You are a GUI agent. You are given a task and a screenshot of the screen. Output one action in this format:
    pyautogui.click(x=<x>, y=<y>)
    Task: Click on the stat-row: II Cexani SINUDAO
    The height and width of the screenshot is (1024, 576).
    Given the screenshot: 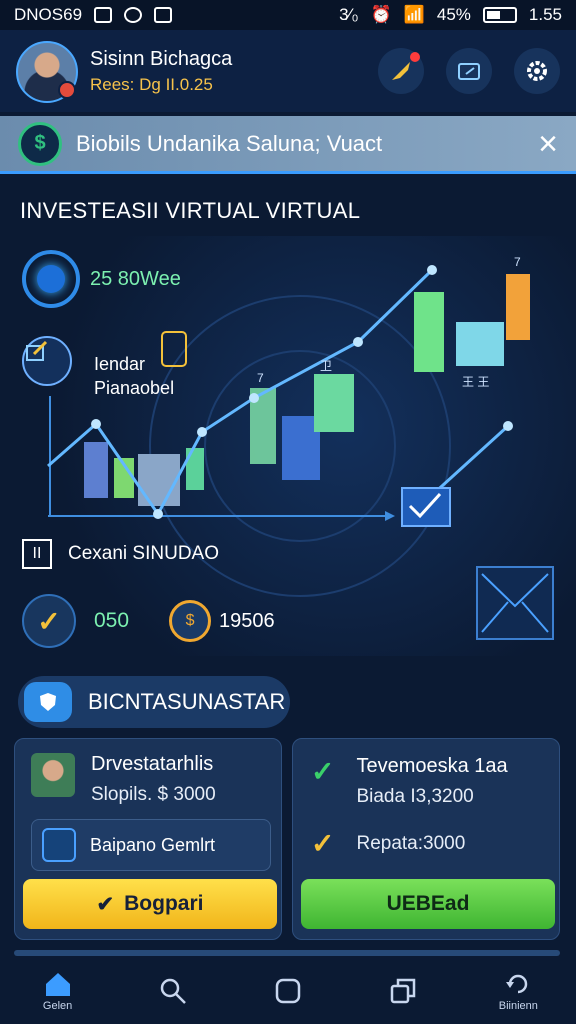 What is the action you would take?
    pyautogui.click(x=120, y=554)
    